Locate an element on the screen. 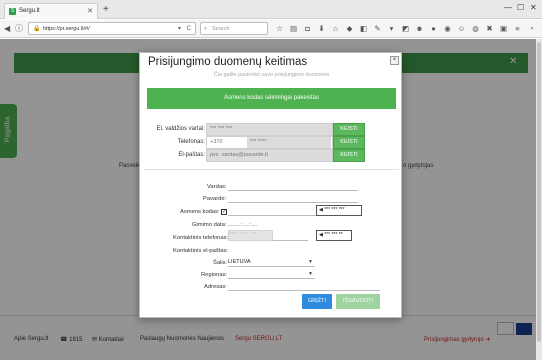  telefonas-label: Telefonas: is located at coordinates (191, 142).